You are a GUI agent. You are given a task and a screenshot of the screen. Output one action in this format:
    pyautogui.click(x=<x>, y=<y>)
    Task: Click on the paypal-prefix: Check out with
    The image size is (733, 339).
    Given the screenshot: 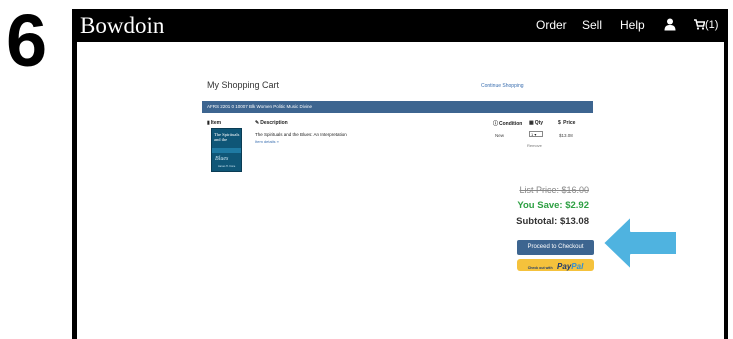 What is the action you would take?
    pyautogui.click(x=540, y=268)
    